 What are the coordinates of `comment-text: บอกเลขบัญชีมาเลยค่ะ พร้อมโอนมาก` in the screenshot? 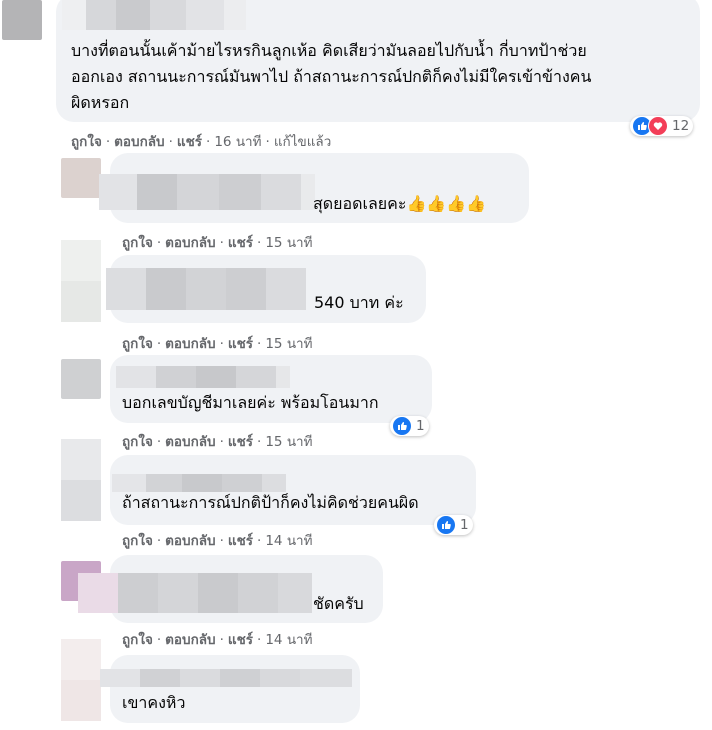 It's located at (250, 403).